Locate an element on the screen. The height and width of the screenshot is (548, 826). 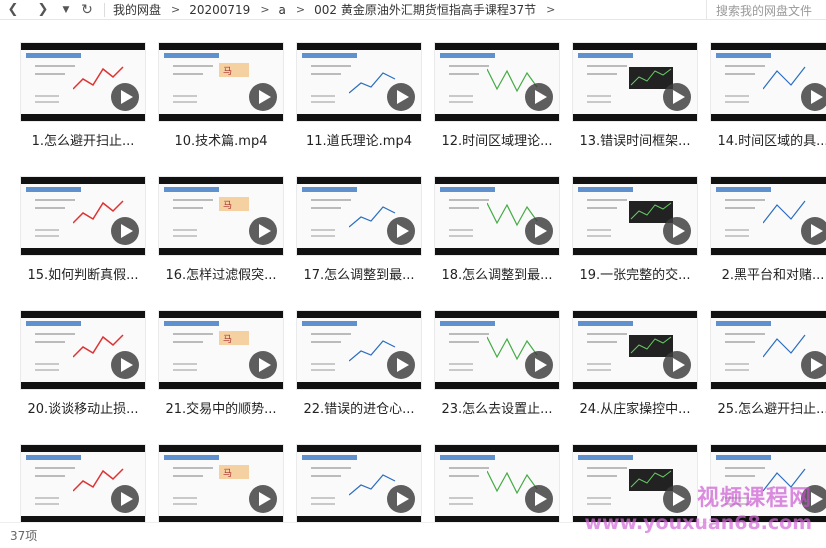
forward-button: ❯ is located at coordinates (43, 10).